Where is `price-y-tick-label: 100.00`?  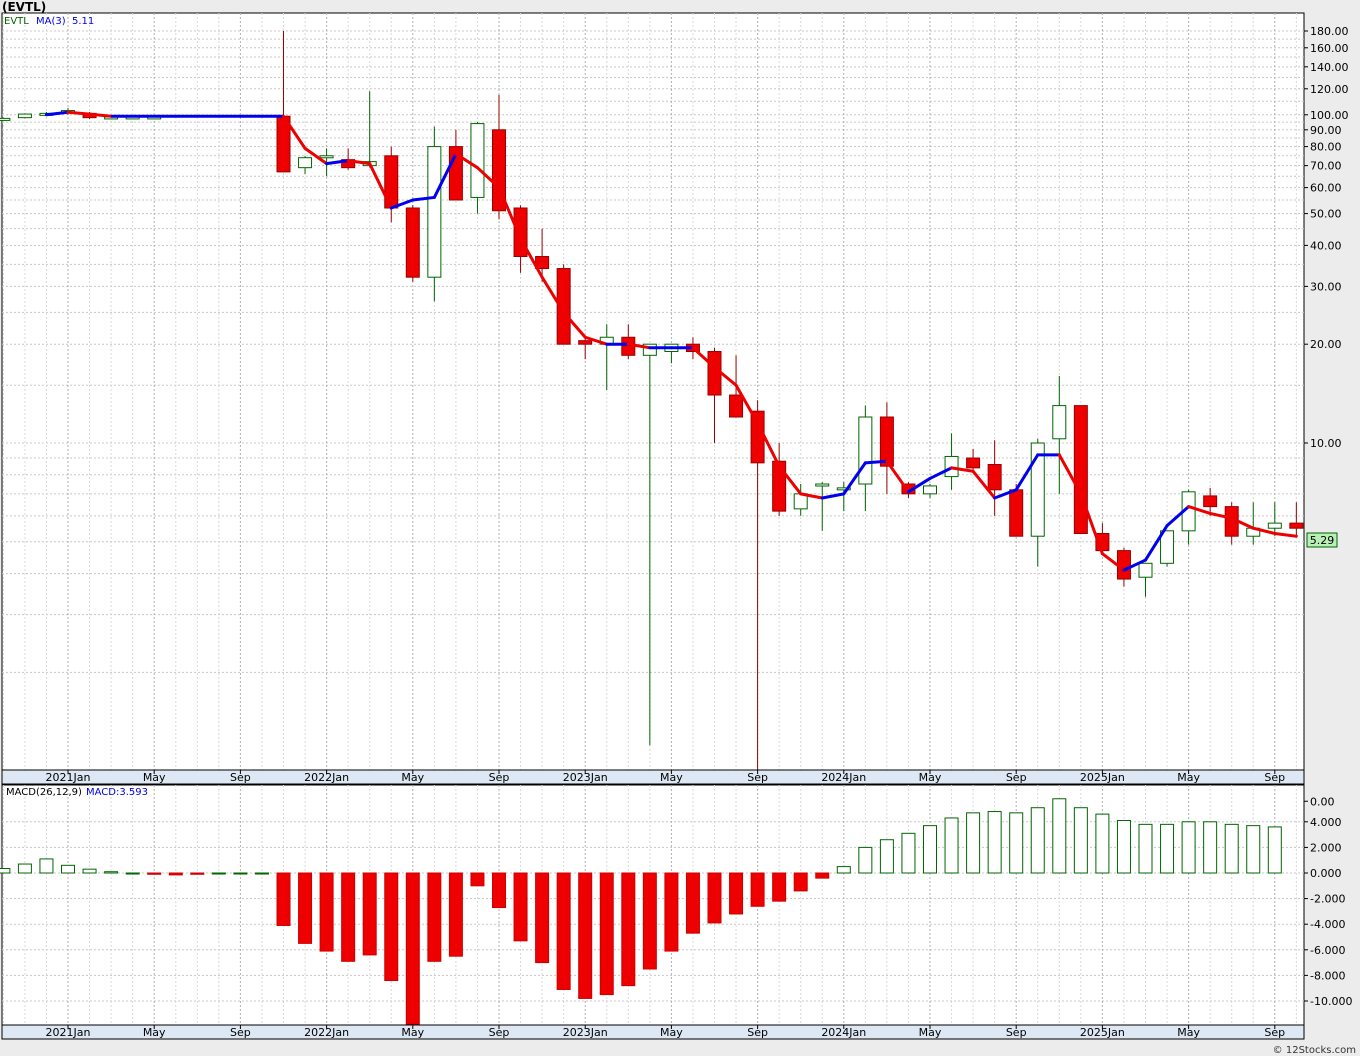 price-y-tick-label: 100.00 is located at coordinates (1329, 115).